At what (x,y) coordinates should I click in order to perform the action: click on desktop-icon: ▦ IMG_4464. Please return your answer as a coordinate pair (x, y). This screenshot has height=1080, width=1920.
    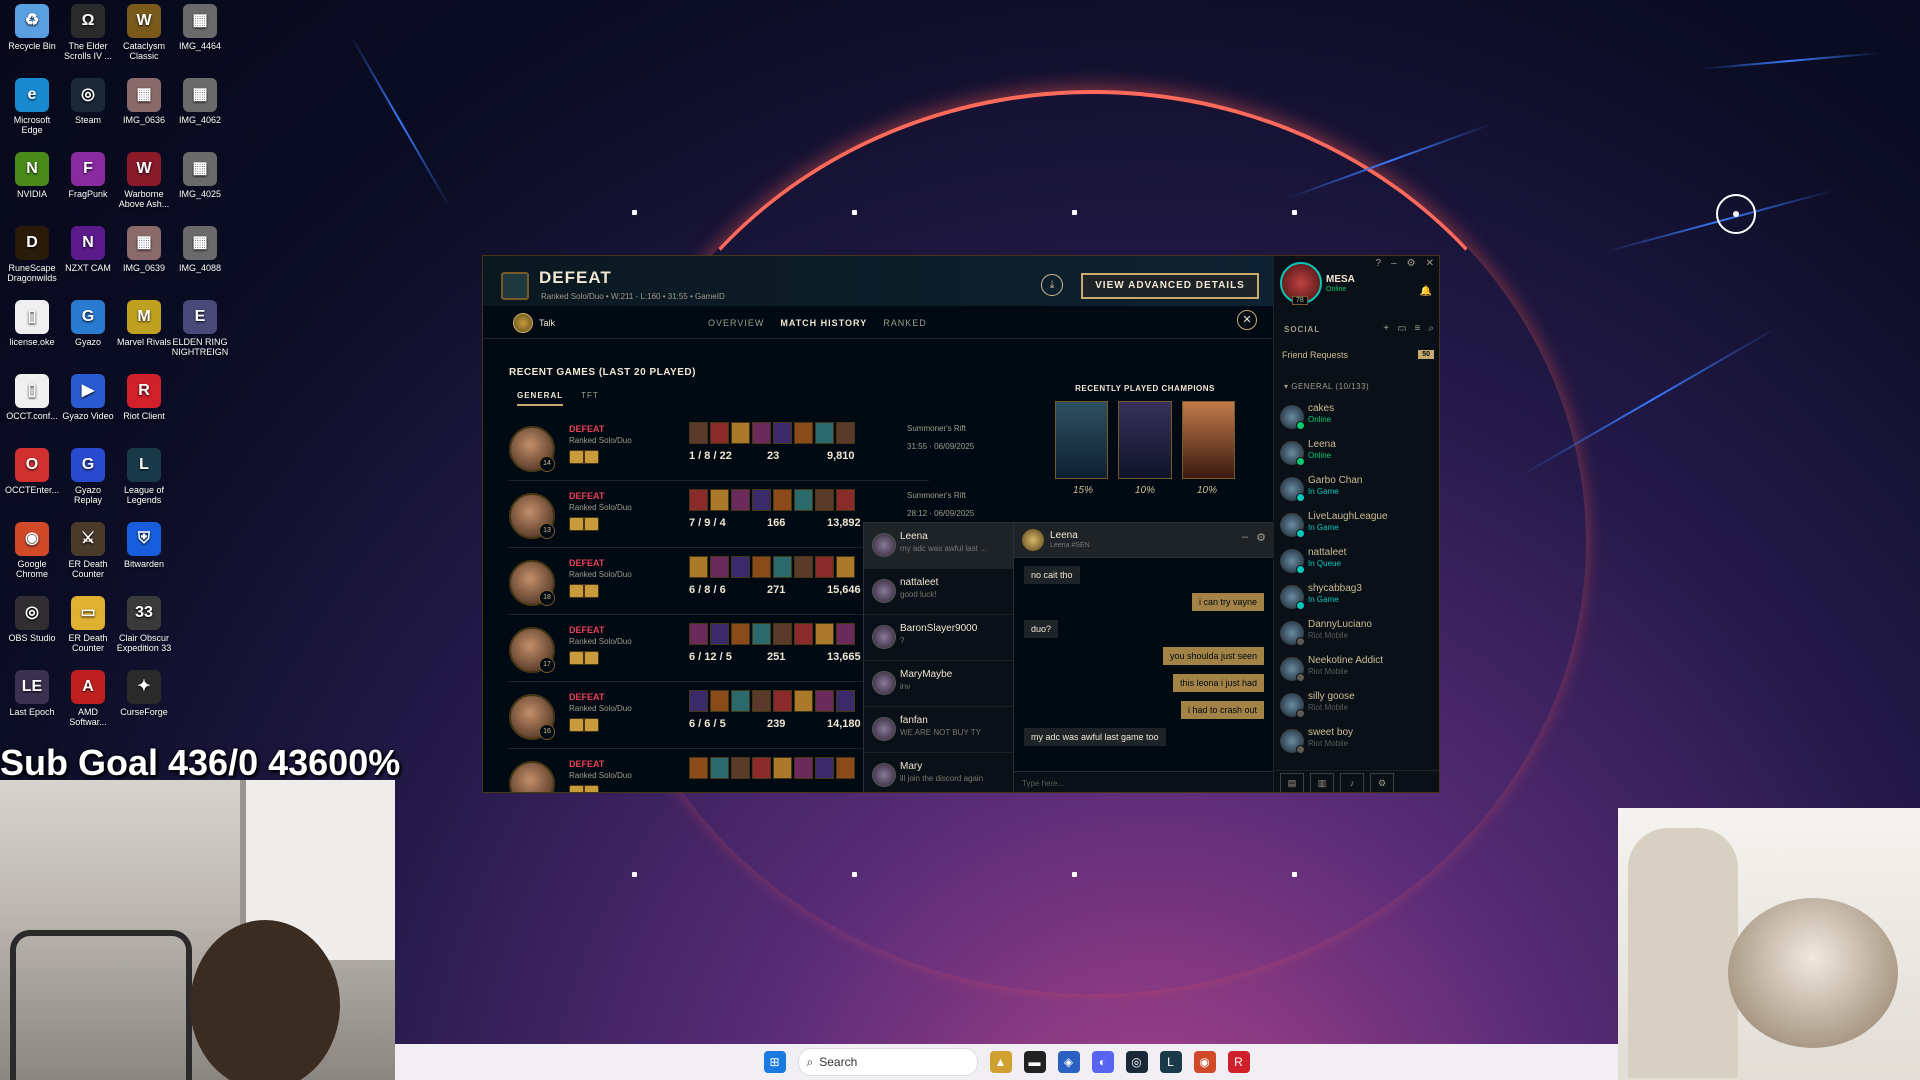
    Looking at the image, I should click on (200, 39).